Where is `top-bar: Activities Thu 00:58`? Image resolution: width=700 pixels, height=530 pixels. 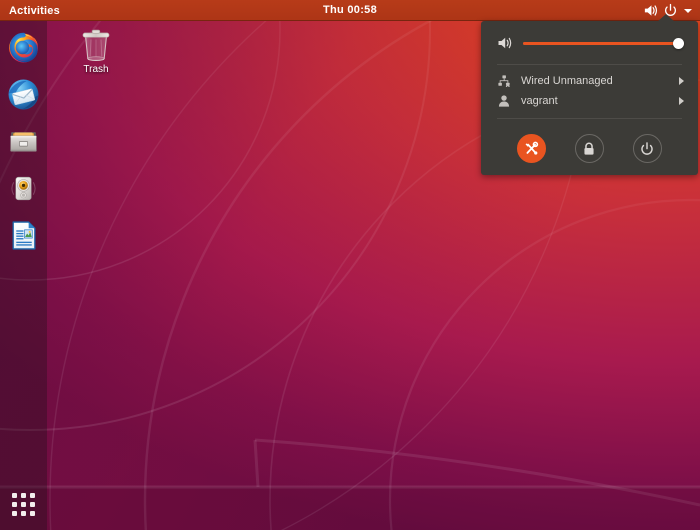 top-bar: Activities Thu 00:58 is located at coordinates (350, 10).